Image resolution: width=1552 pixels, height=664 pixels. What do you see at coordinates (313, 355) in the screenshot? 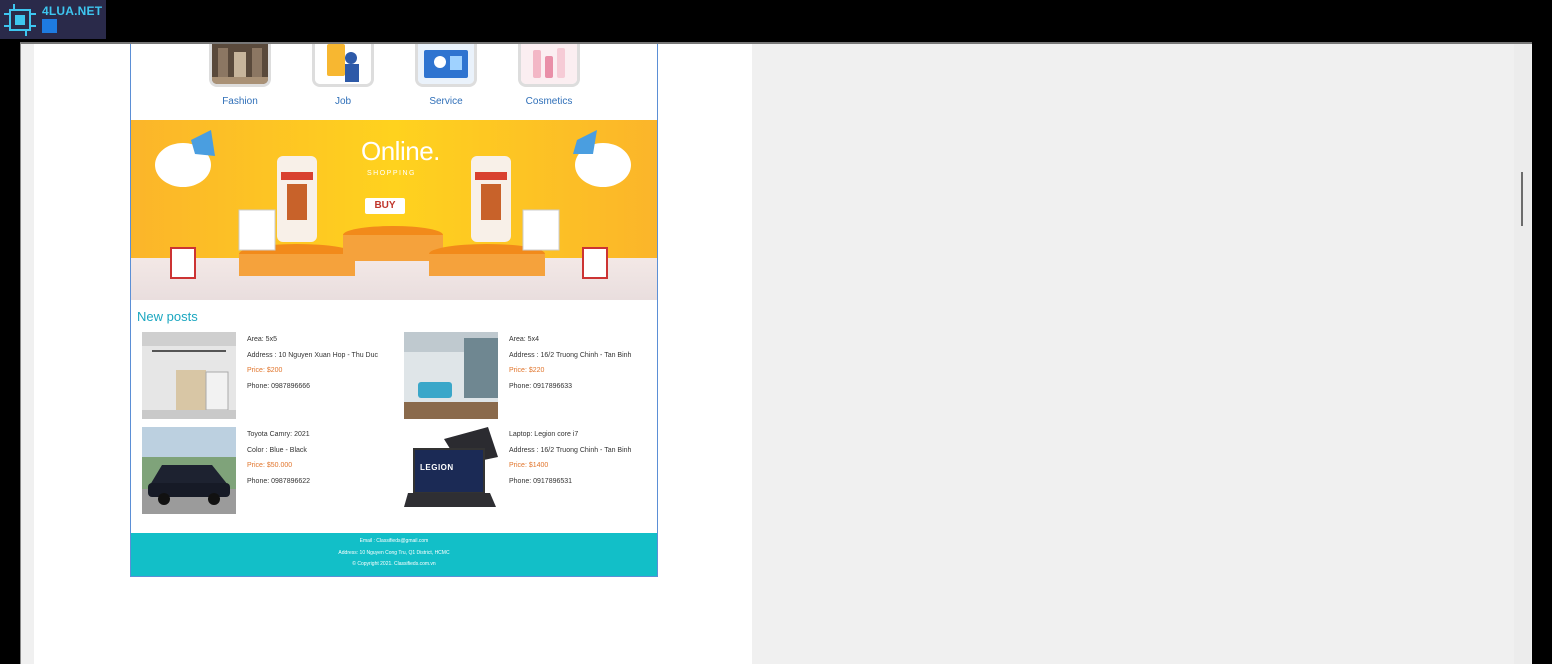
I see `post-line2: Address : 10 Nguyen Xuan Hop - Thu Duc` at bounding box center [313, 355].